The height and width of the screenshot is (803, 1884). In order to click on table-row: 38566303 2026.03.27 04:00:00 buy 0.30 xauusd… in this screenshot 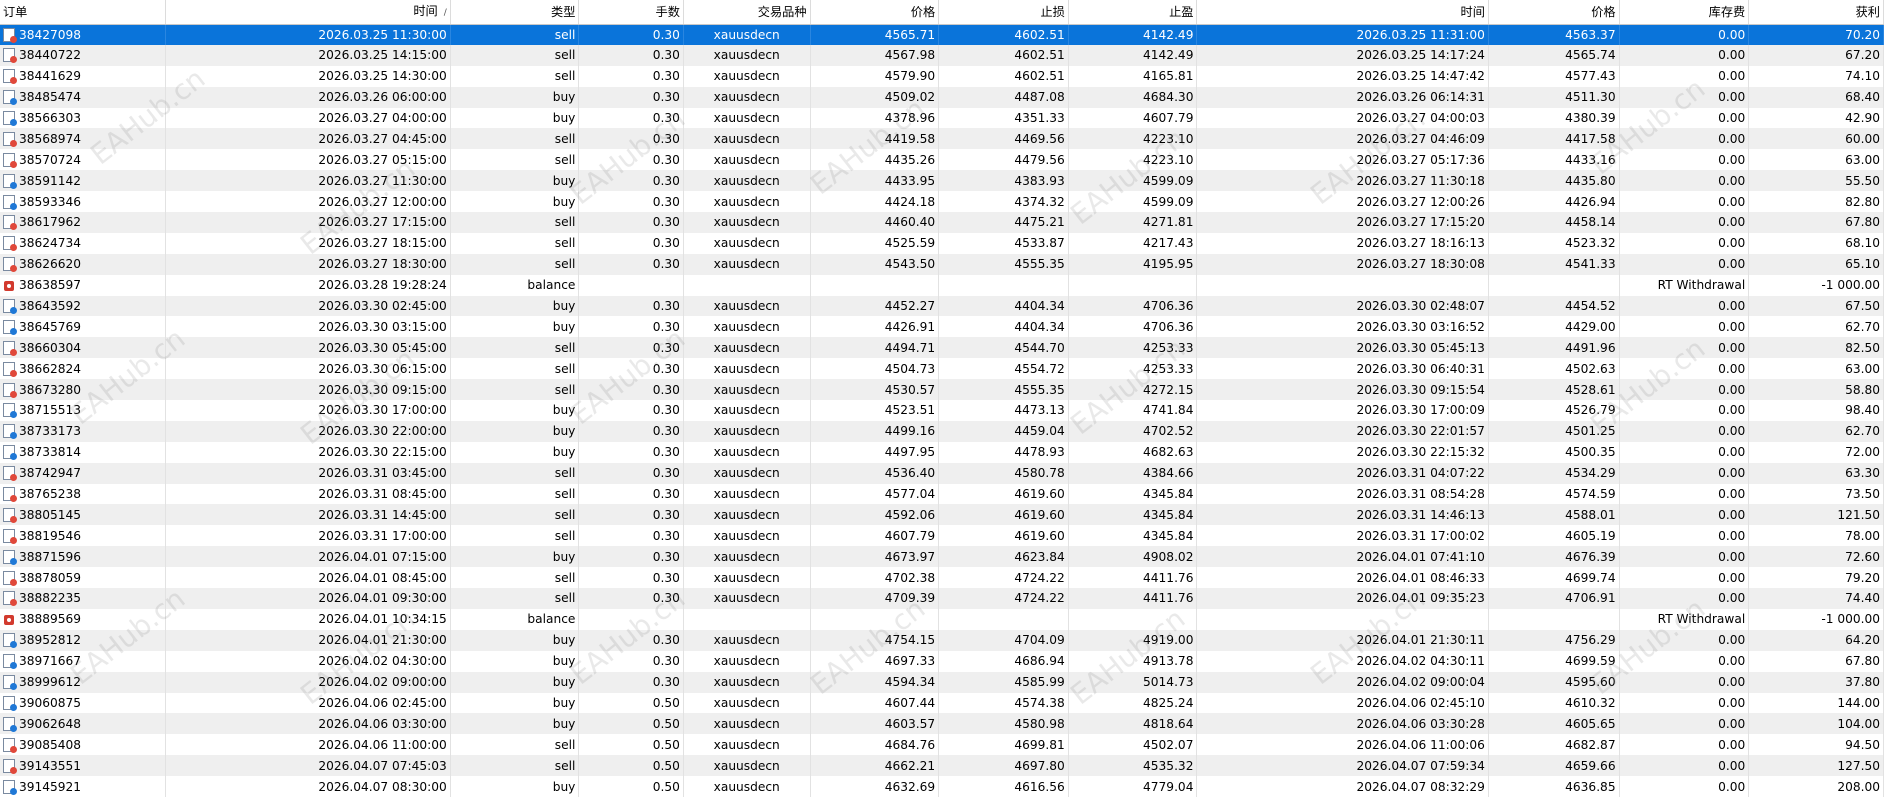, I will do `click(942, 118)`.